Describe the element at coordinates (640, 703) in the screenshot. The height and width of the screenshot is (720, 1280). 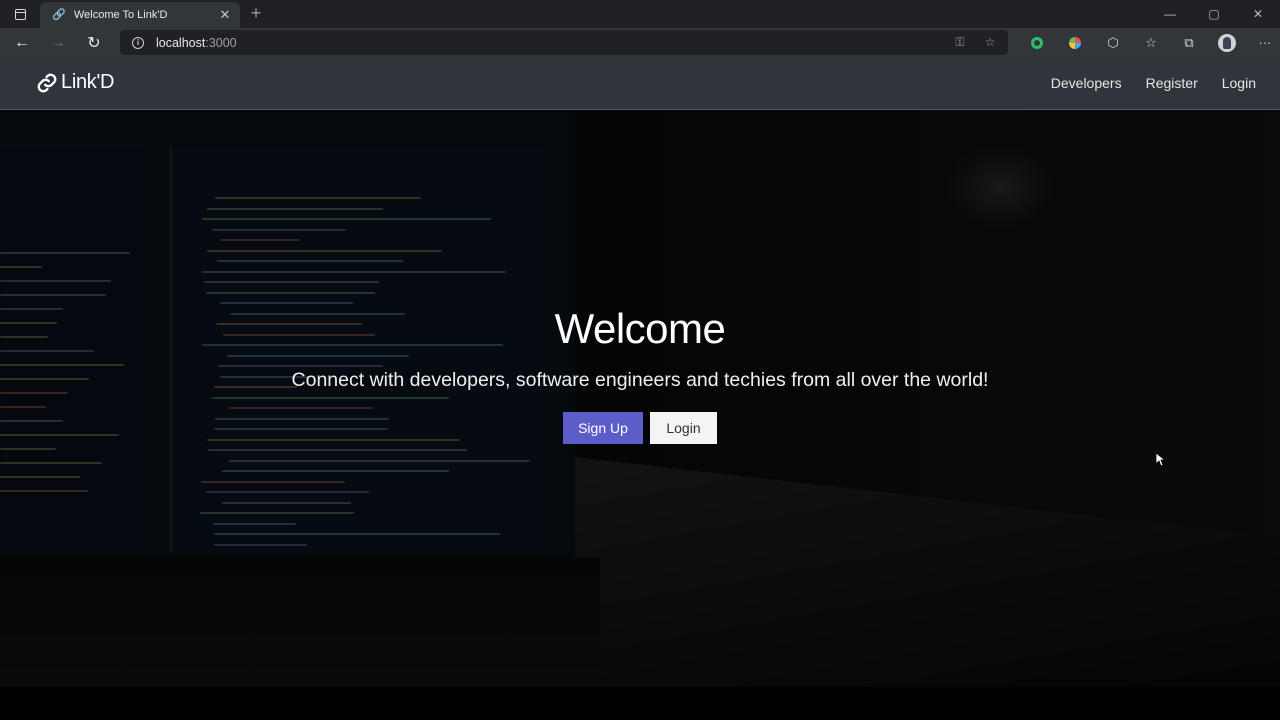
I see `page-bottom-strip` at that location.